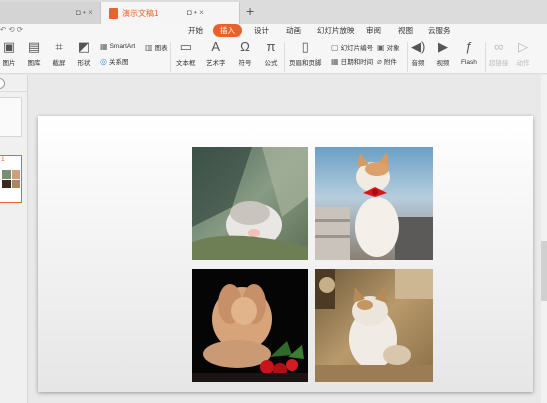 The height and width of the screenshot is (403, 547). Describe the element at coordinates (103, 61) in the screenshot. I see `relation-icon: ◎` at that location.